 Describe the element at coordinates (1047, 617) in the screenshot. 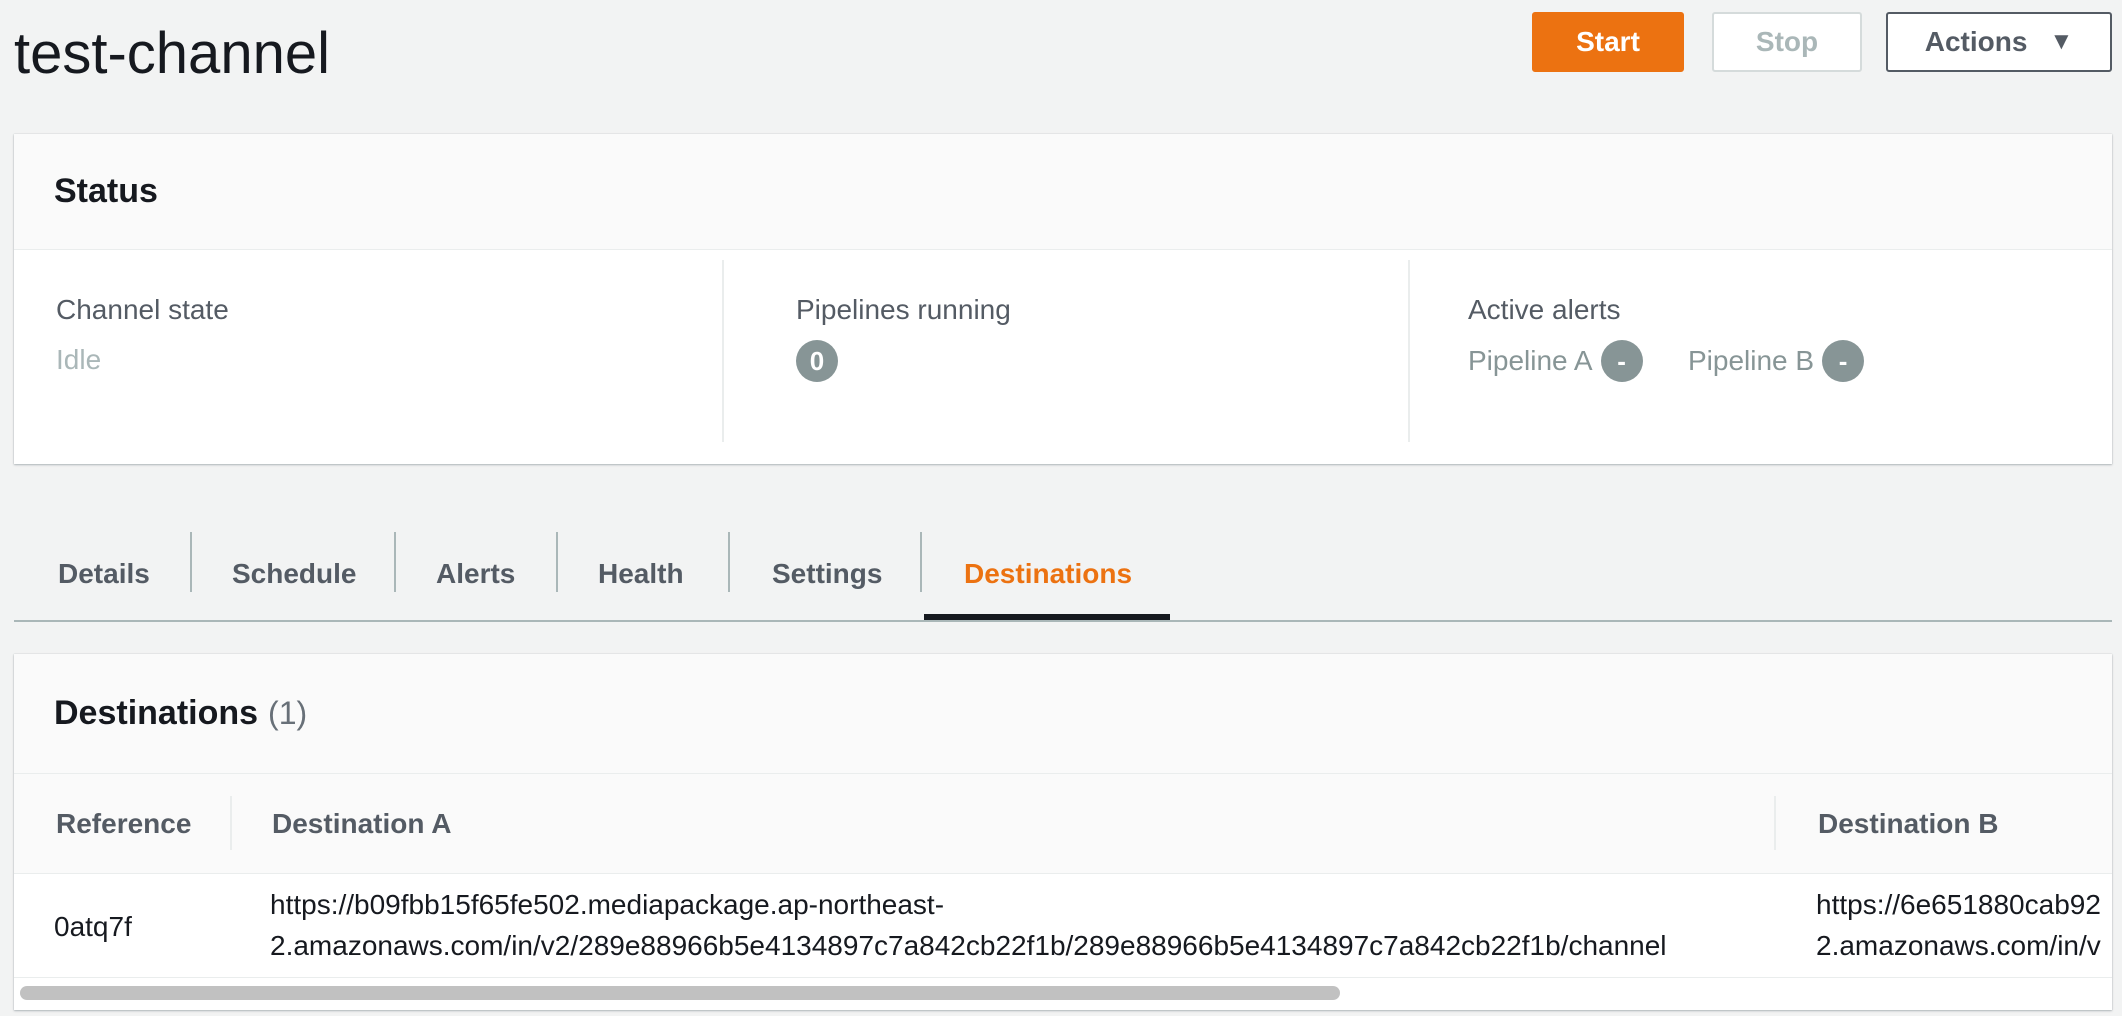

I see `active-tab-indicator` at that location.